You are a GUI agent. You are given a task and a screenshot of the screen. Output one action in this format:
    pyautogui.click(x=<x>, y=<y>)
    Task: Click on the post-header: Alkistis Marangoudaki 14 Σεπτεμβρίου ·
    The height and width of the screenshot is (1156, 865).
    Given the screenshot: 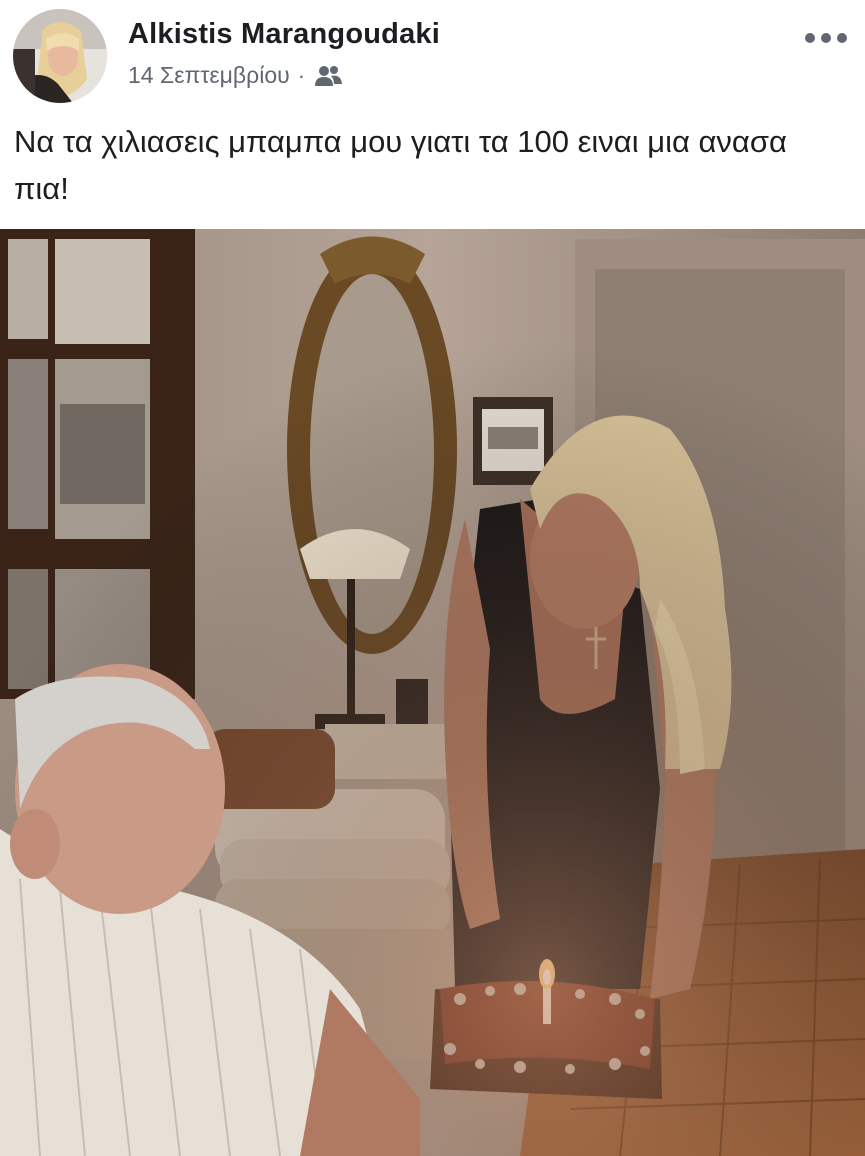 What is the action you would take?
    pyautogui.click(x=432, y=55)
    